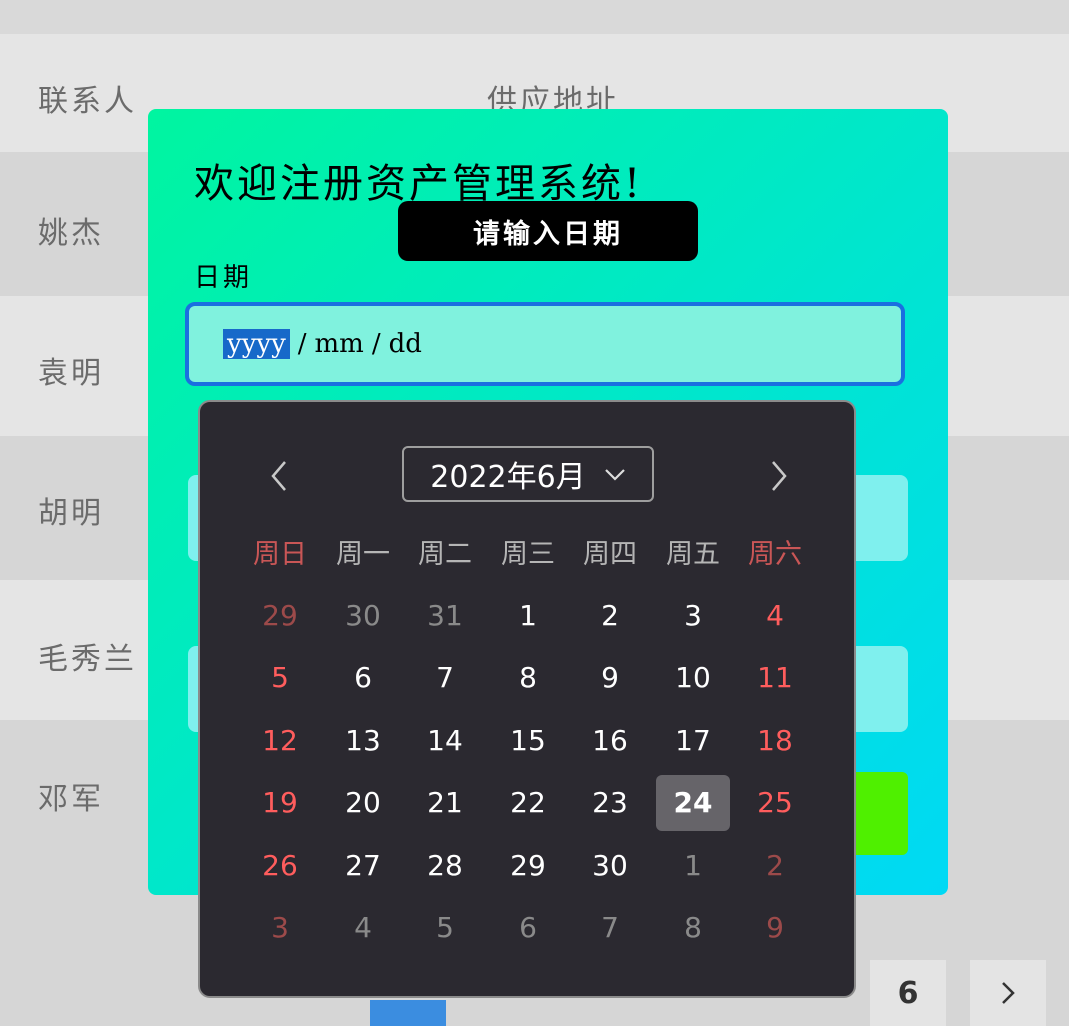 The image size is (1069, 1026). I want to click on pager-page-label: 6, so click(908, 993).